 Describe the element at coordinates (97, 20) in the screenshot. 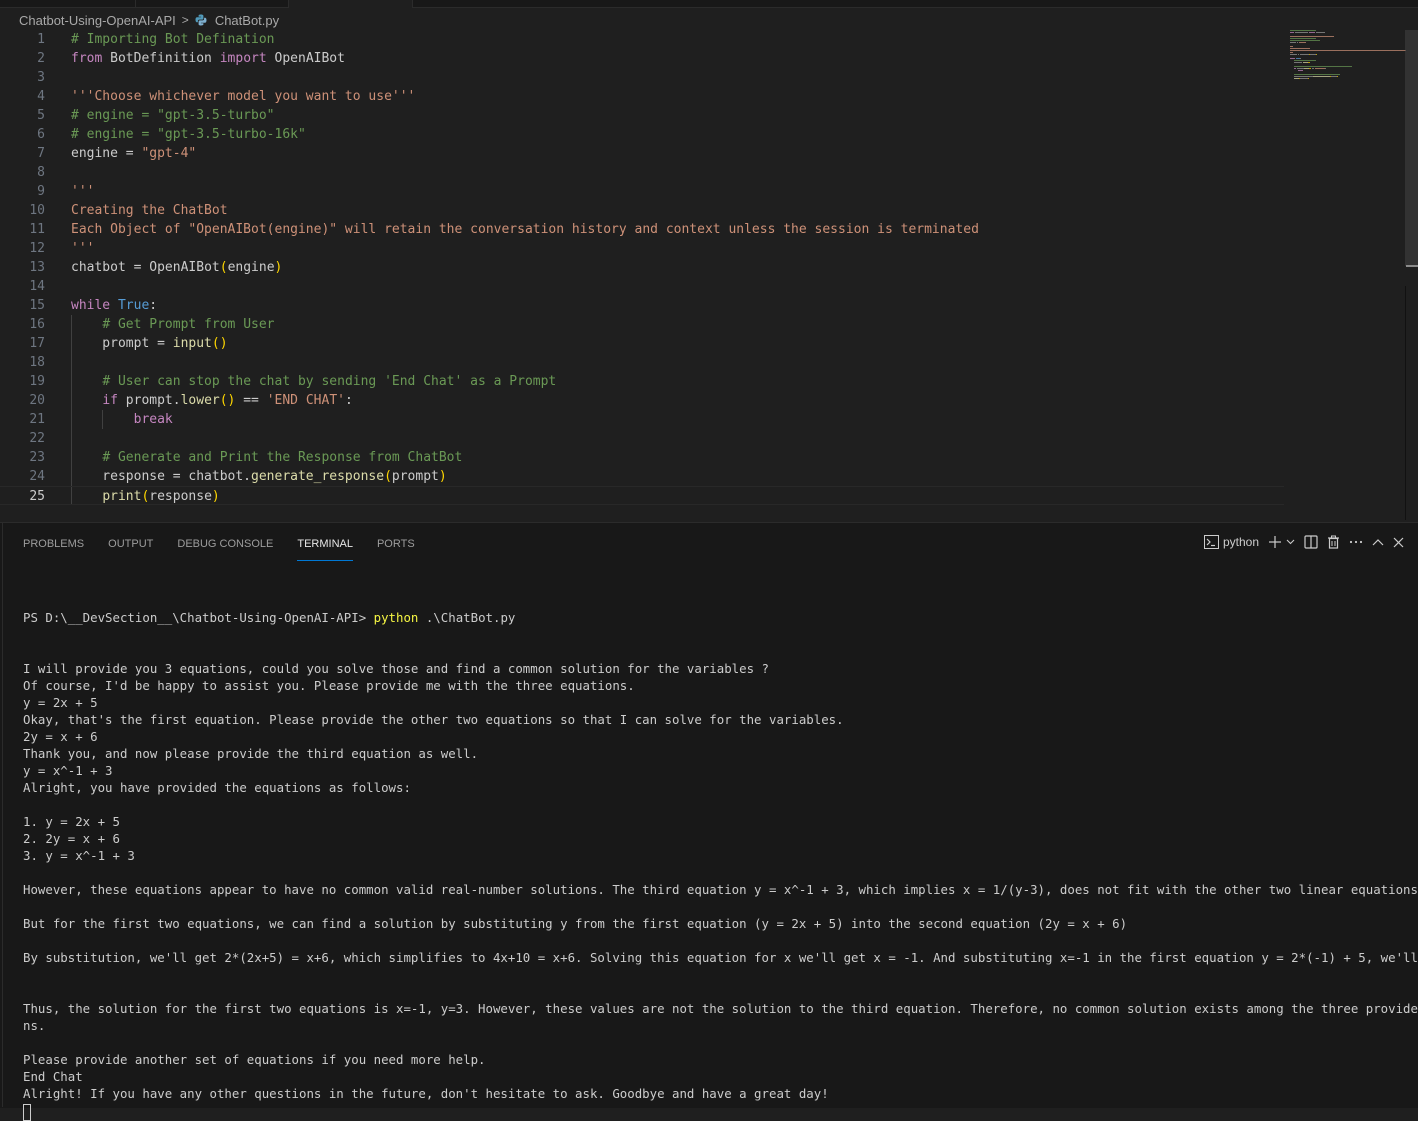

I see `breadcrumb-folder: Chatbot-Using-OpenAI-API` at that location.